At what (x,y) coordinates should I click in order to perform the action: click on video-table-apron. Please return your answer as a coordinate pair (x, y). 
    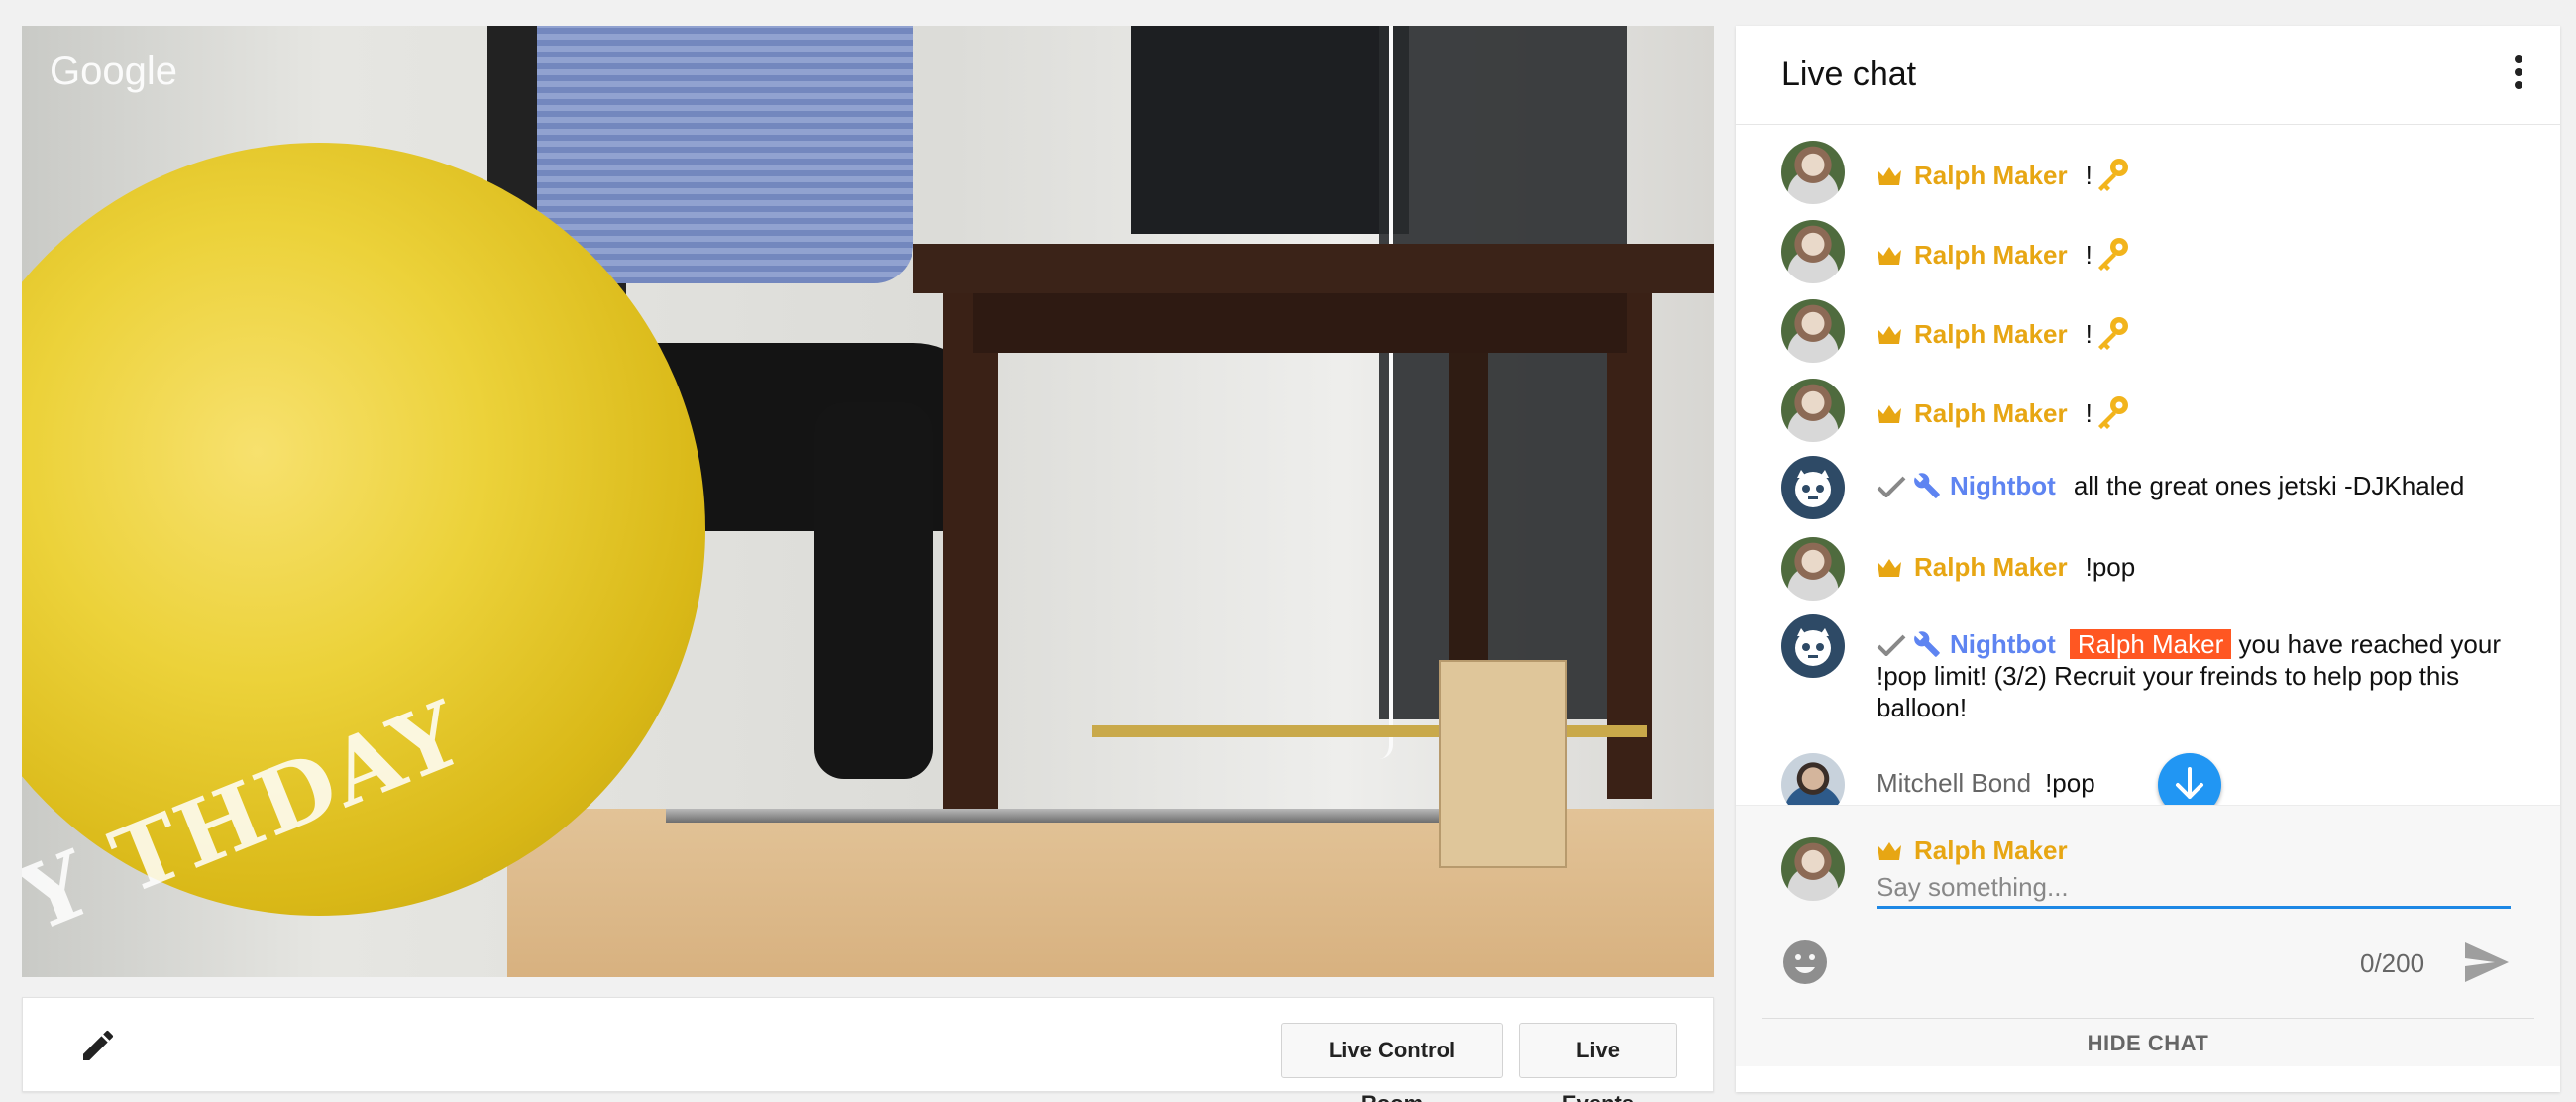
    Looking at the image, I should click on (1300, 323).